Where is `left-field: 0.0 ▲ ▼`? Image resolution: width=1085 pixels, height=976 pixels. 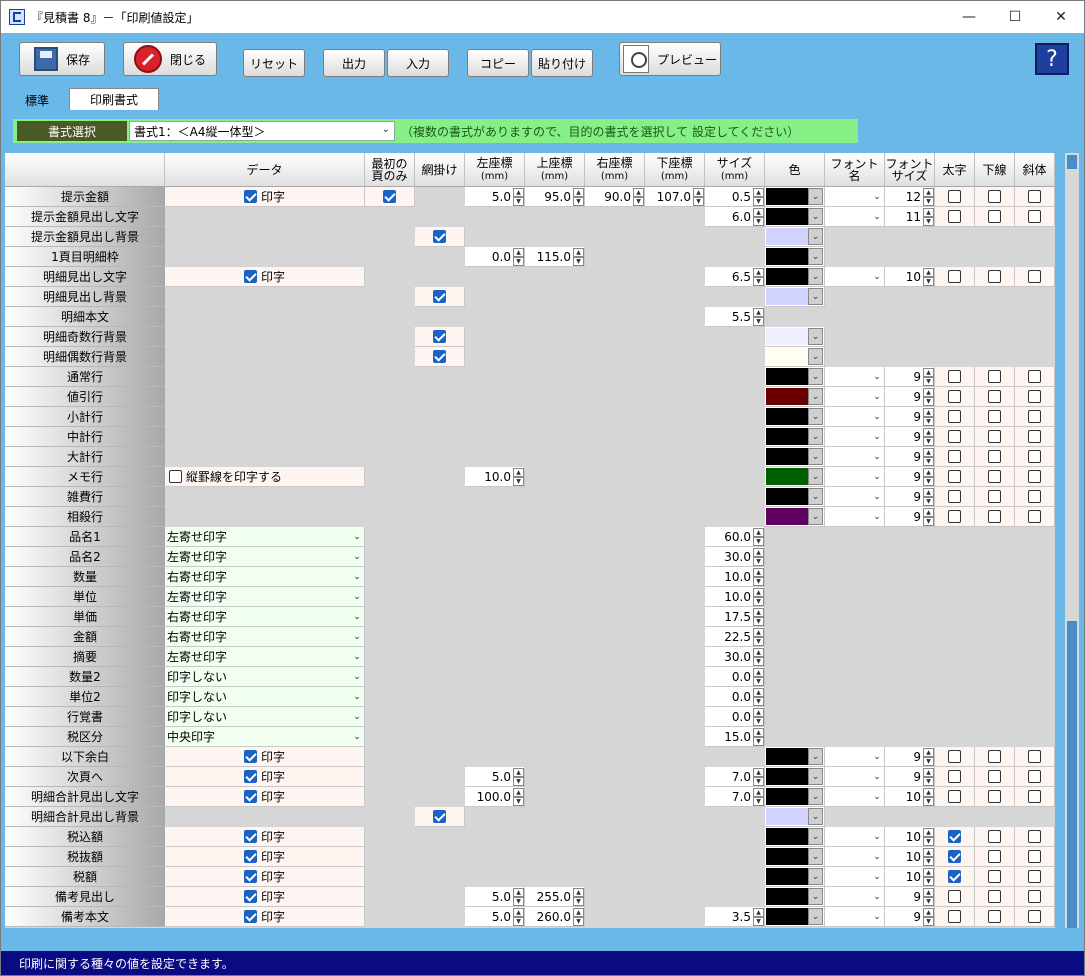 left-field: 0.0 ▲ ▼ is located at coordinates (495, 257).